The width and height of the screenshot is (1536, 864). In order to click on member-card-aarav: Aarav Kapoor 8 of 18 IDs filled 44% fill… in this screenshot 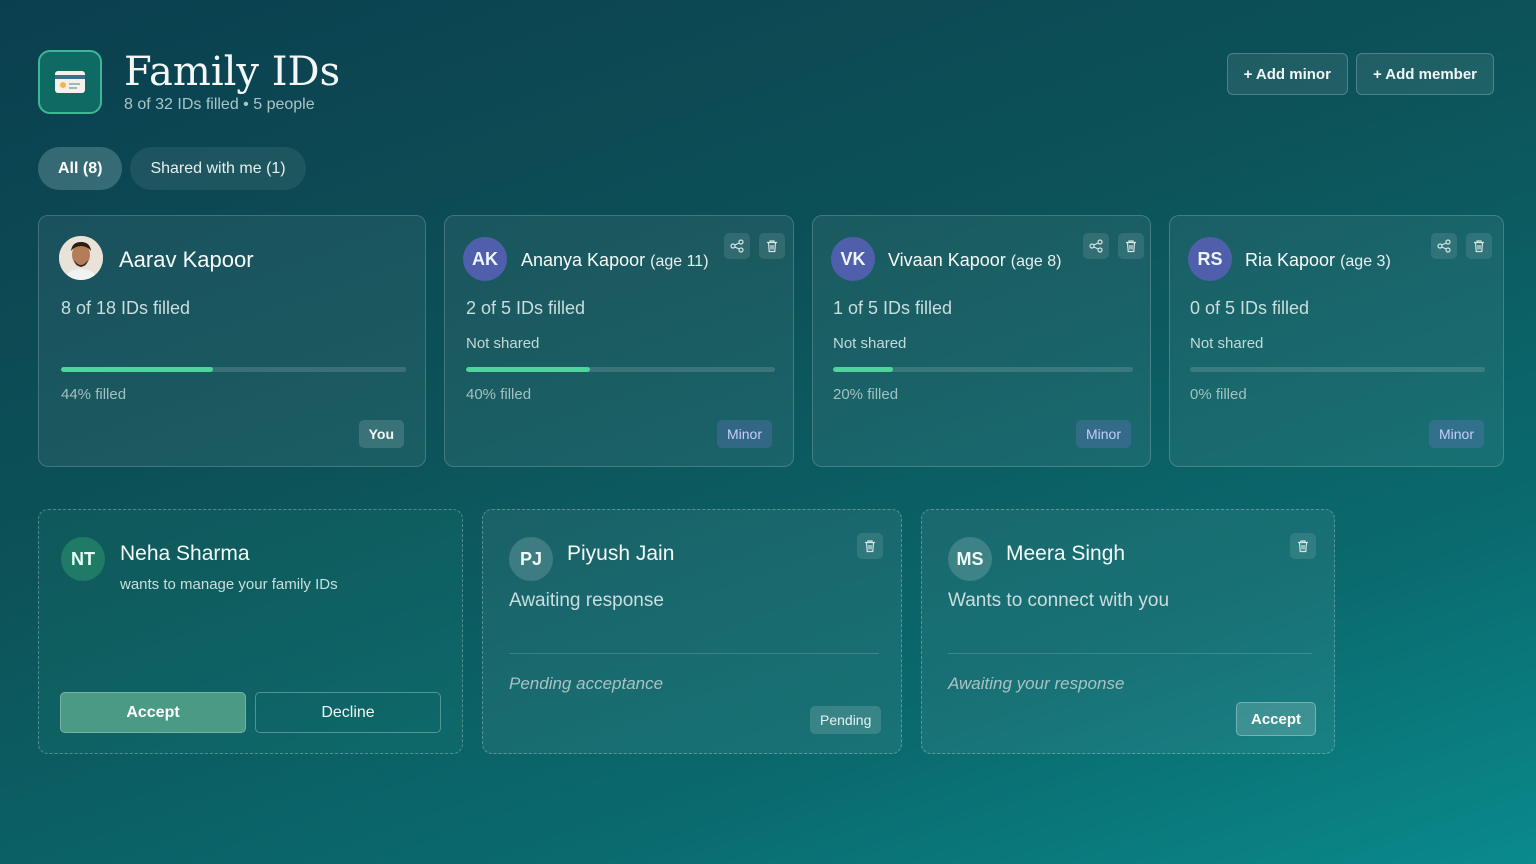, I will do `click(232, 341)`.